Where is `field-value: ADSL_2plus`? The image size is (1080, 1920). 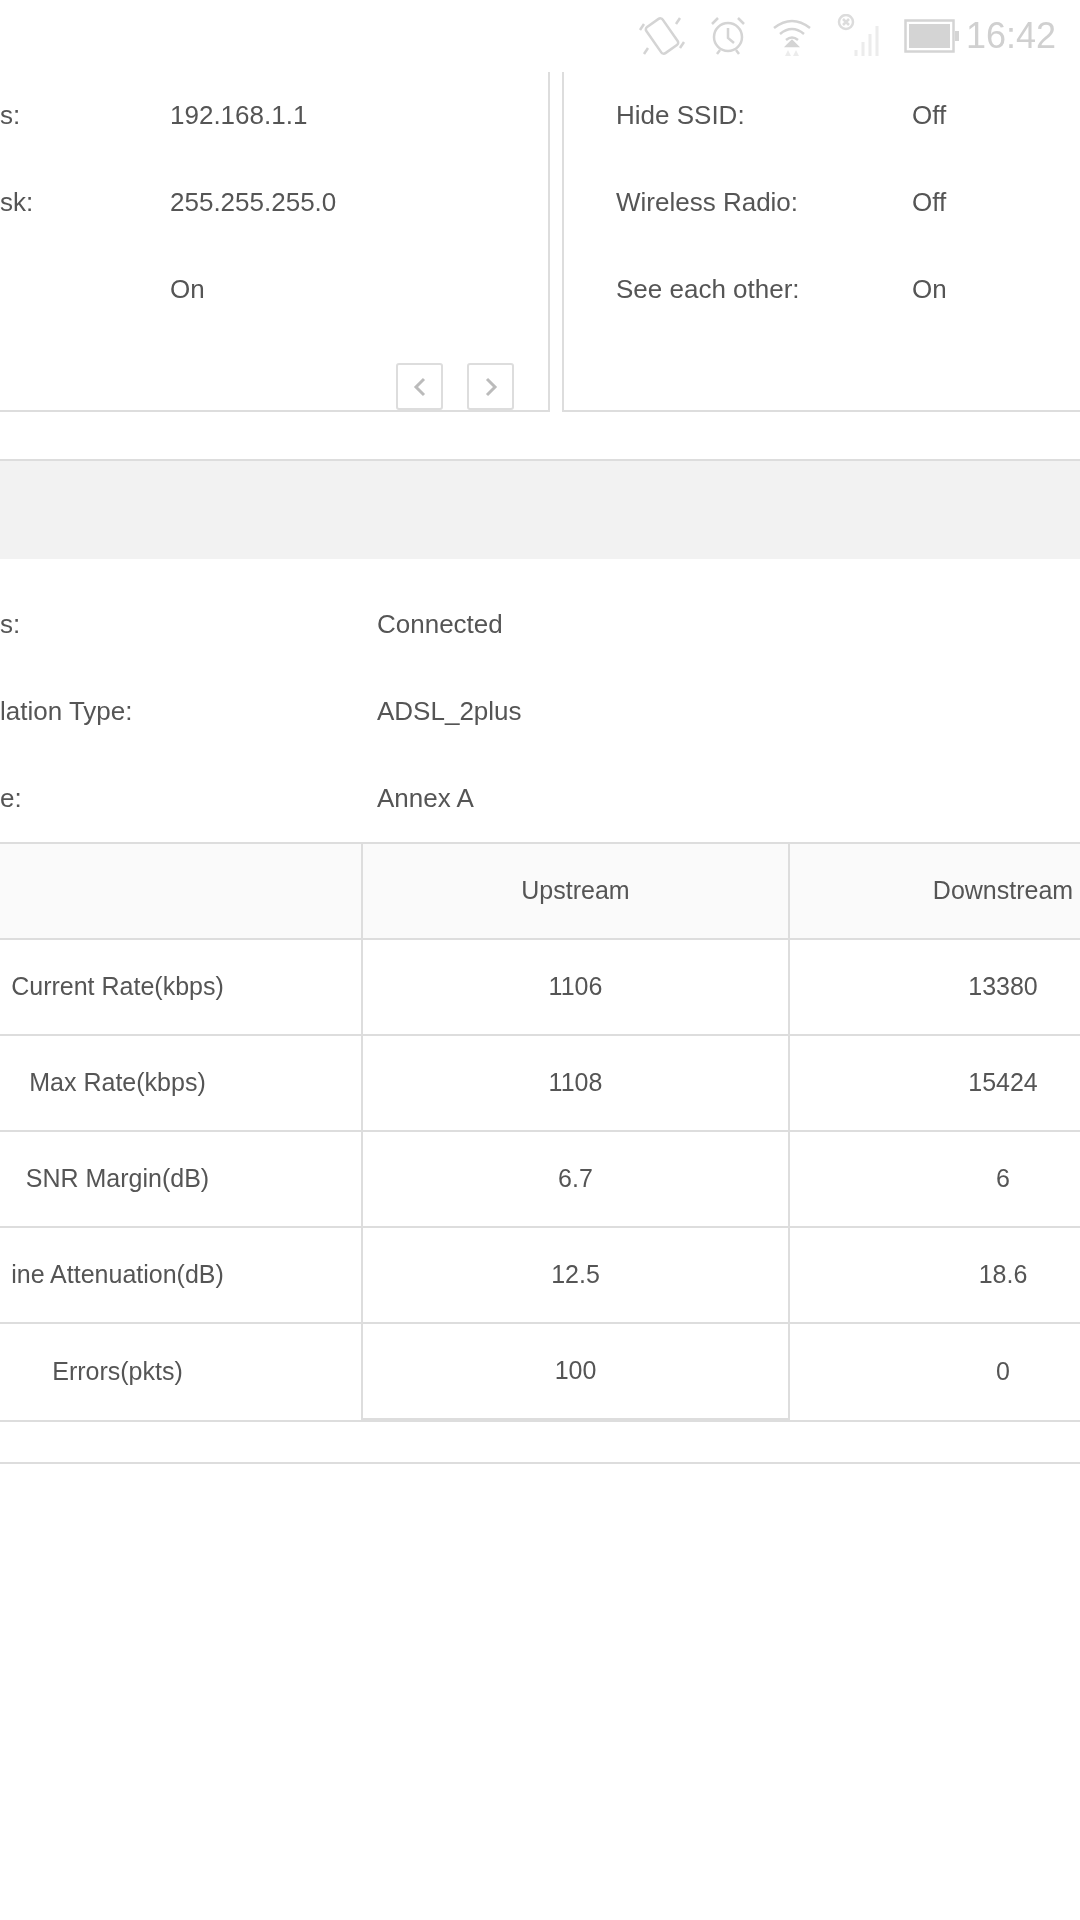
field-value: ADSL_2plus is located at coordinates (449, 711).